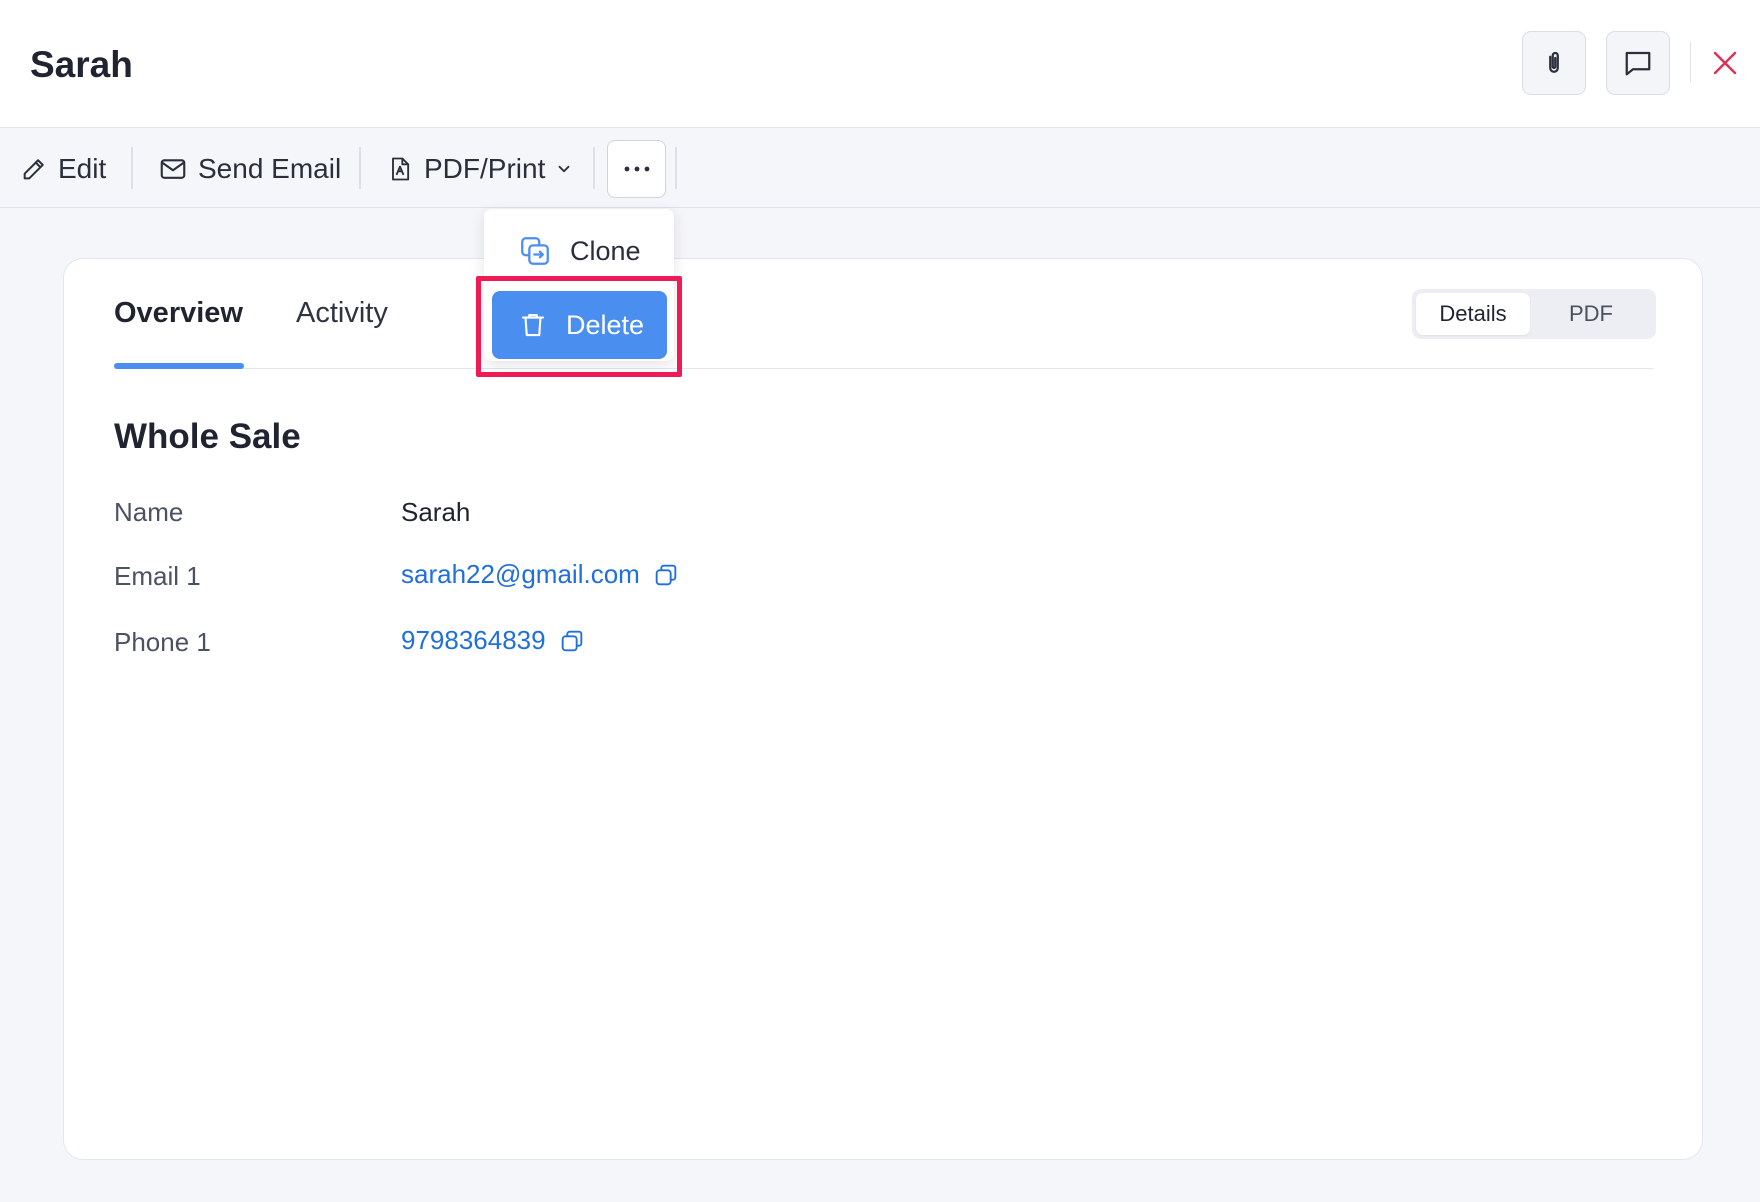 The image size is (1760, 1202). Describe the element at coordinates (535, 251) in the screenshot. I see `clone-icon` at that location.